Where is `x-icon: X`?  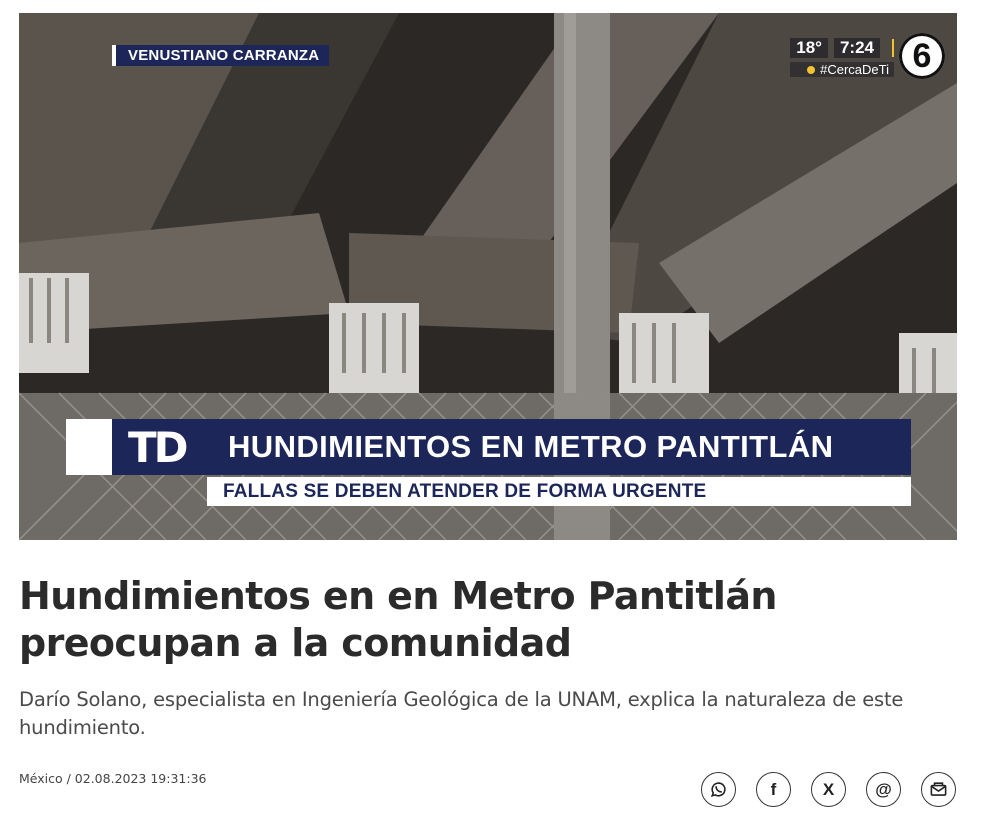 x-icon: X is located at coordinates (828, 789).